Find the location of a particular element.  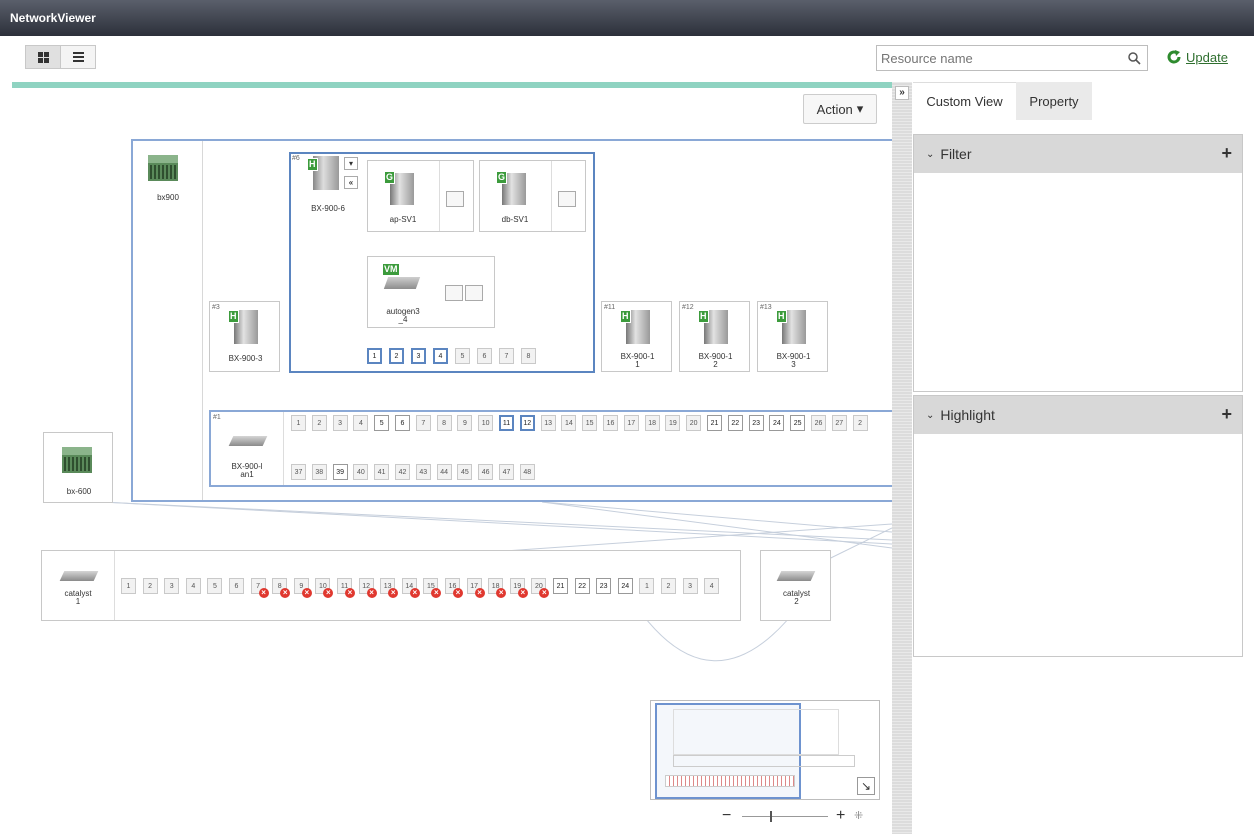

vm-db-sv1: G db-SV1 is located at coordinates (532, 196).